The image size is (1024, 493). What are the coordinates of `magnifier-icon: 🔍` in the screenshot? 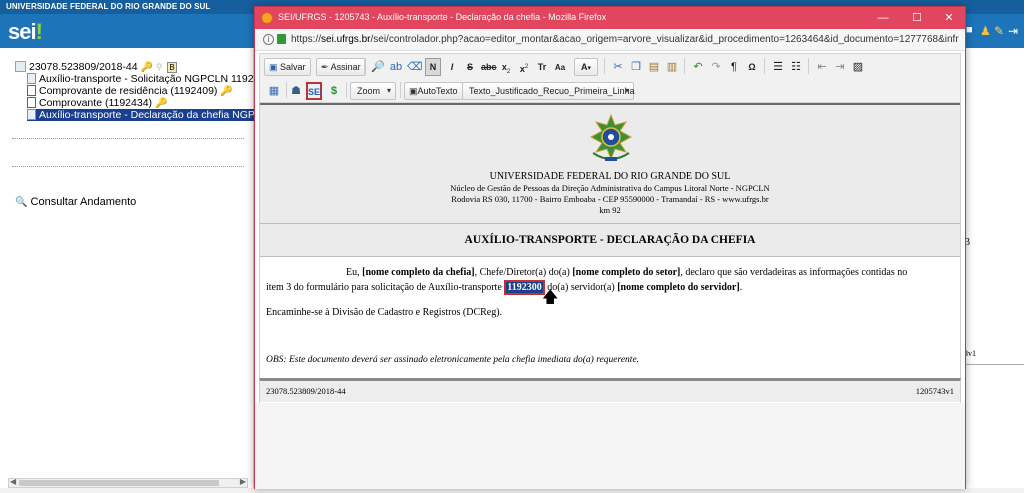 It's located at (21, 202).